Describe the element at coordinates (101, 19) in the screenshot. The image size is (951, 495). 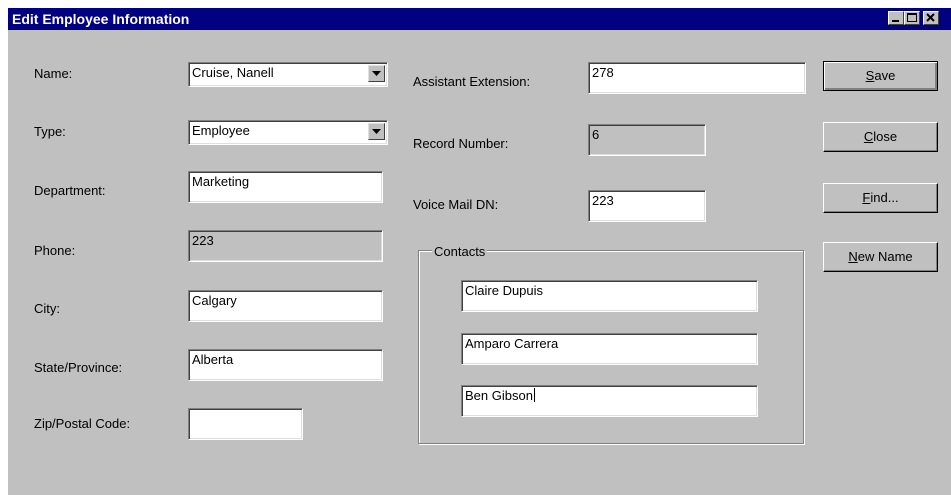
I see `window-title: Edit Employee Information` at that location.